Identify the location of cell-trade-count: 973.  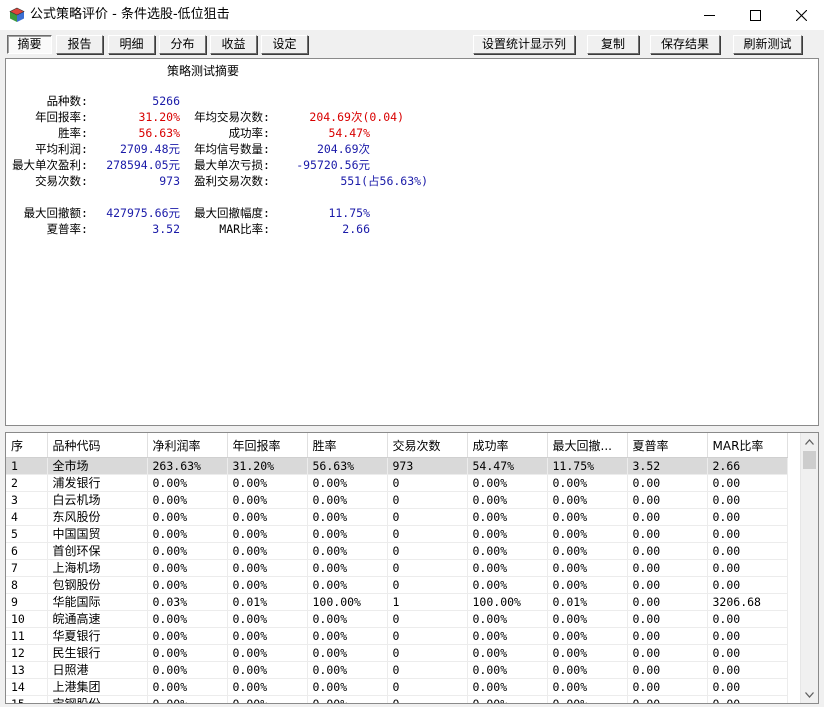
(427, 466).